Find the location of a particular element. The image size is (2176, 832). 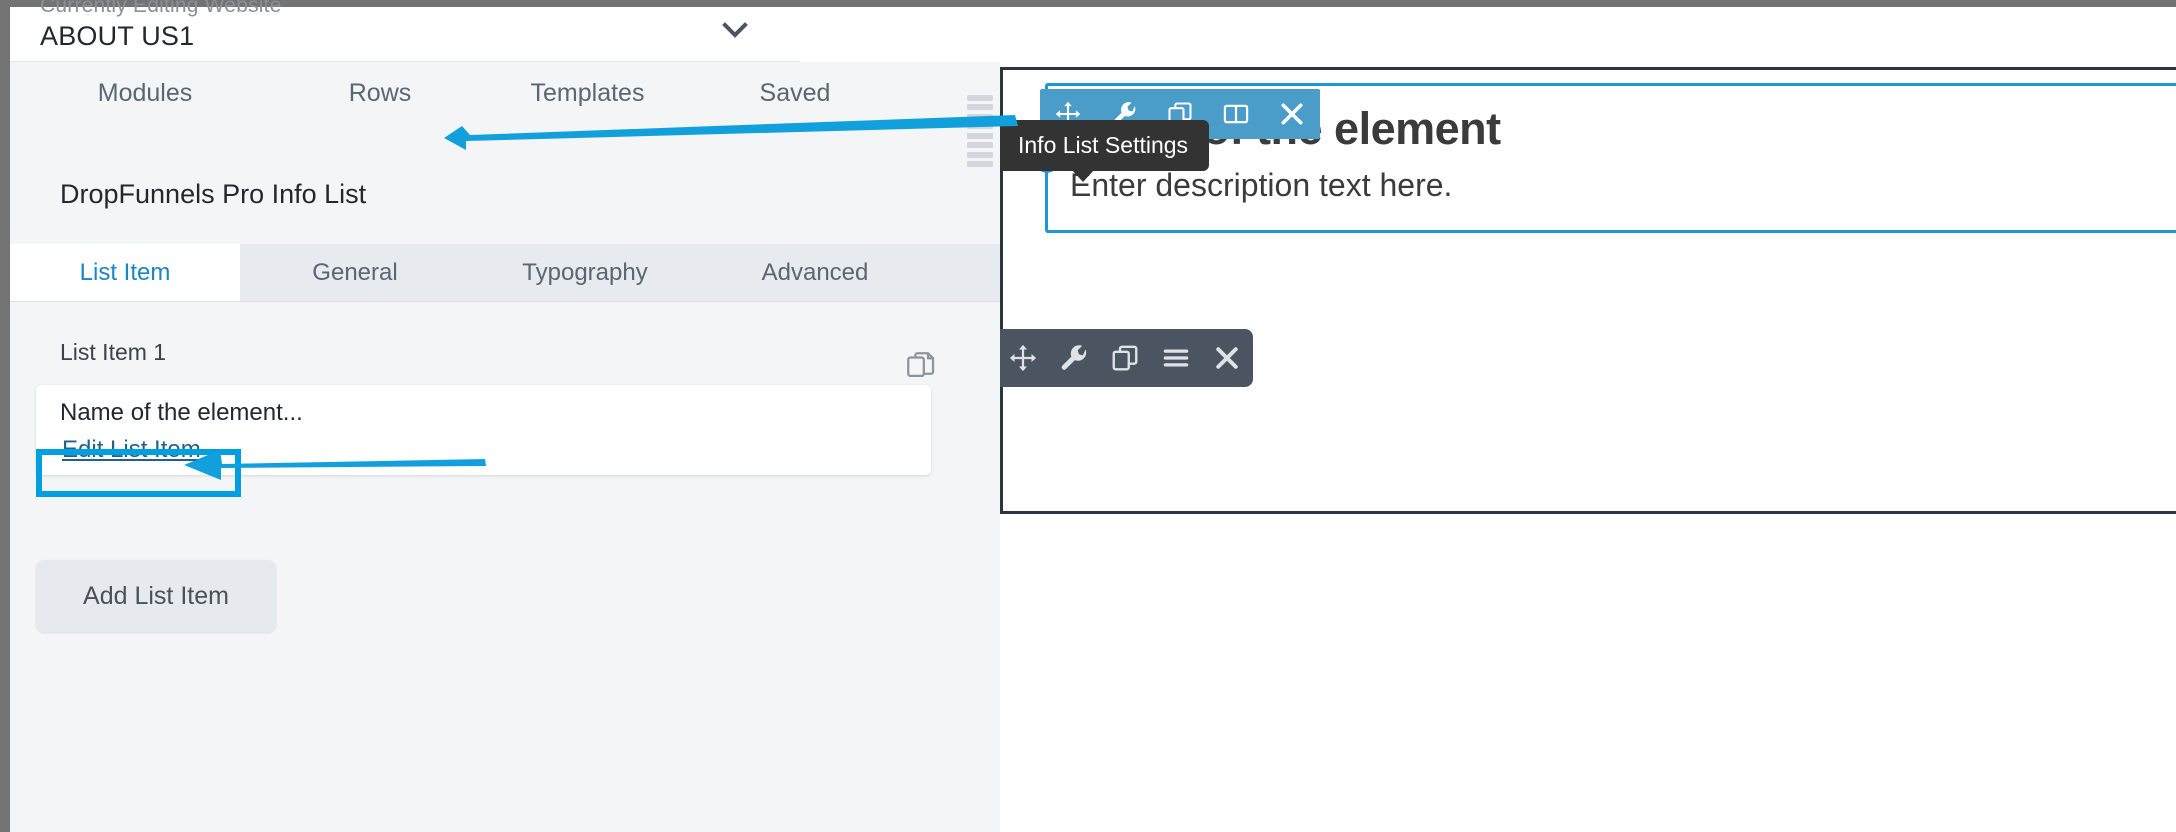

move-row-button is located at coordinates (1024, 358).